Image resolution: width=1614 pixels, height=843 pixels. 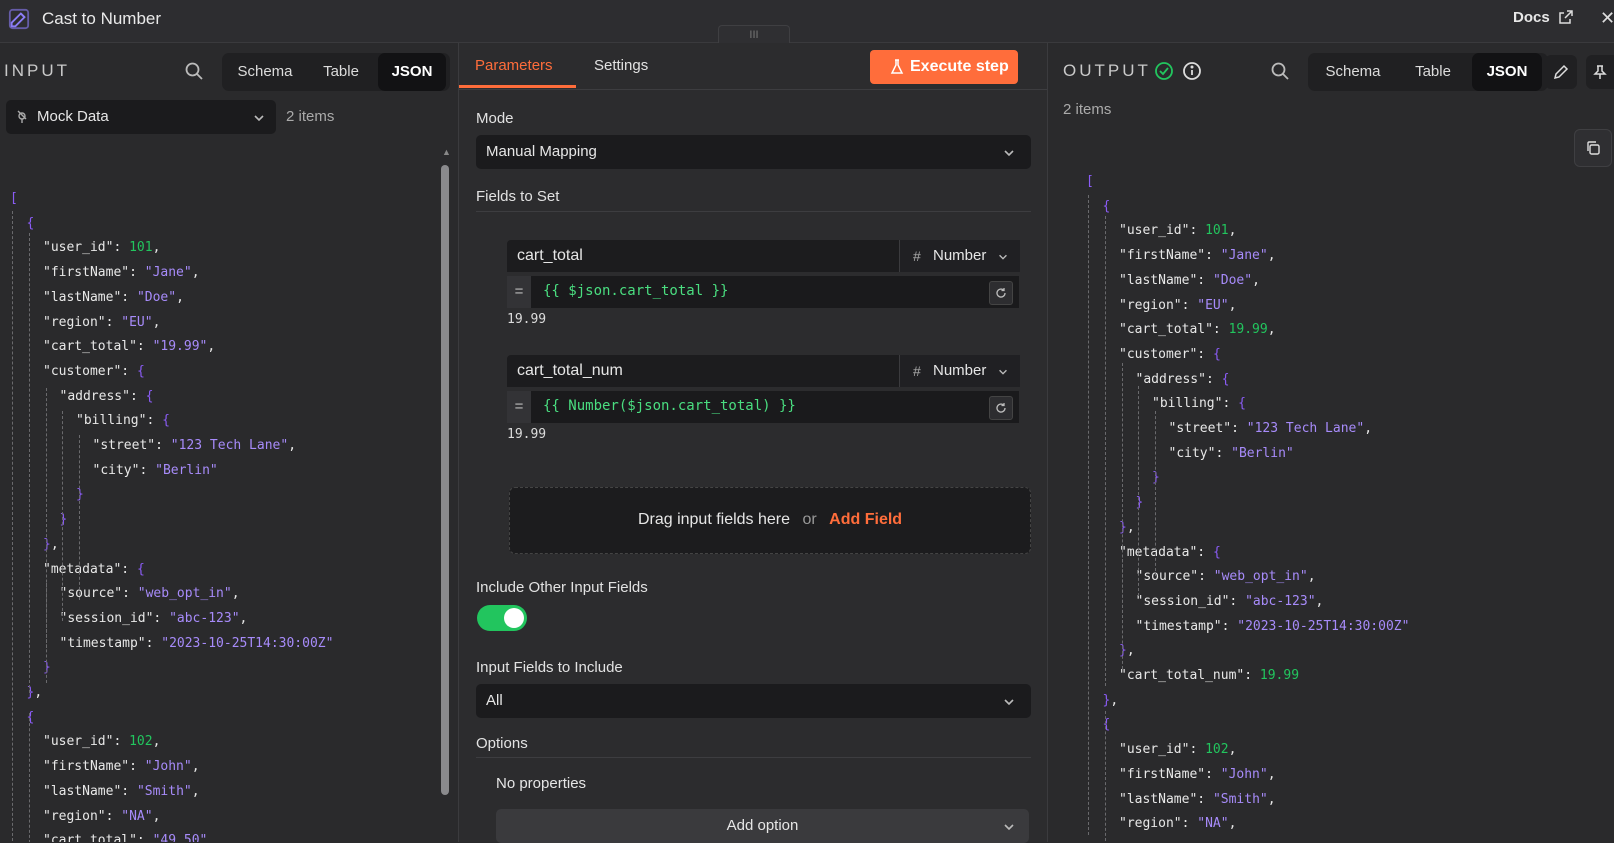 What do you see at coordinates (541, 151) in the screenshot?
I see `mode-value: Manual Mapping` at bounding box center [541, 151].